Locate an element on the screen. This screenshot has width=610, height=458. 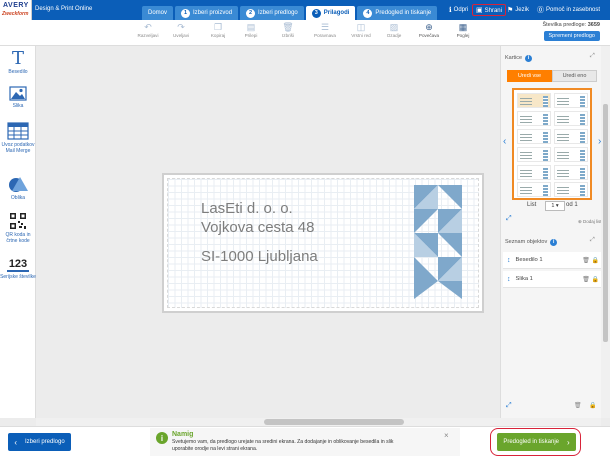
language-button: ⚑ Jezik is located at coordinates (518, 10).